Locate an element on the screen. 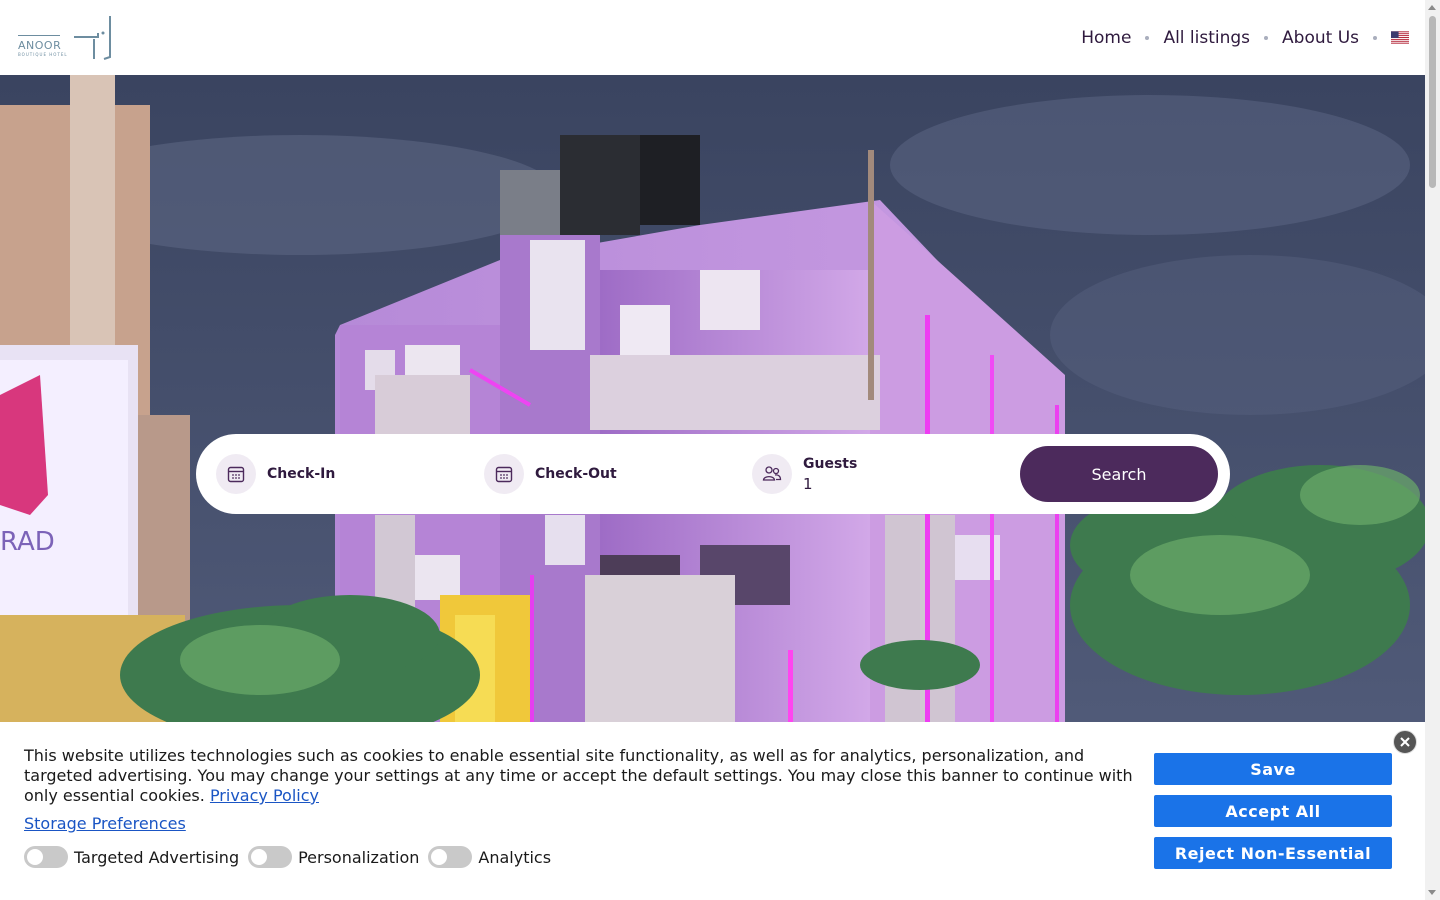 The image size is (1440, 900). analytics-toggle is located at coordinates (450, 857).